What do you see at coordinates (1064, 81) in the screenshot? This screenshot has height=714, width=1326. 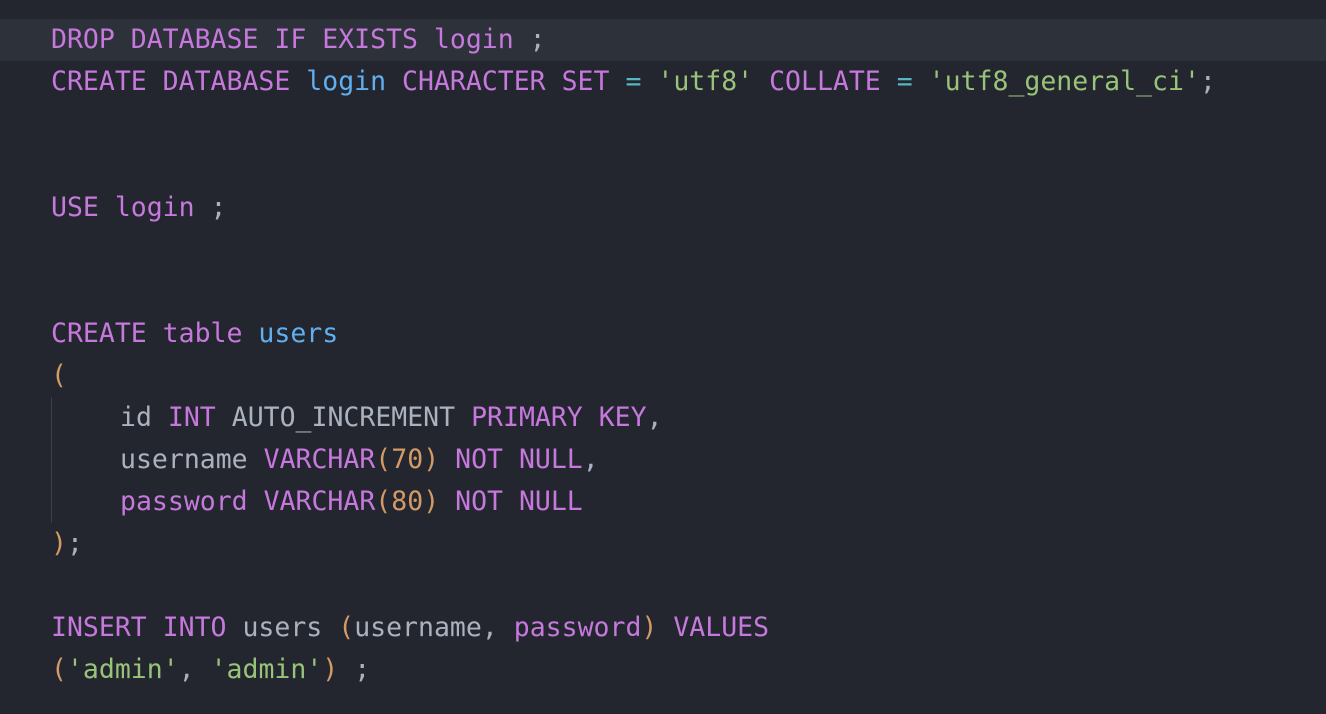 I see `collate-string: 'utf8_general_ci'` at bounding box center [1064, 81].